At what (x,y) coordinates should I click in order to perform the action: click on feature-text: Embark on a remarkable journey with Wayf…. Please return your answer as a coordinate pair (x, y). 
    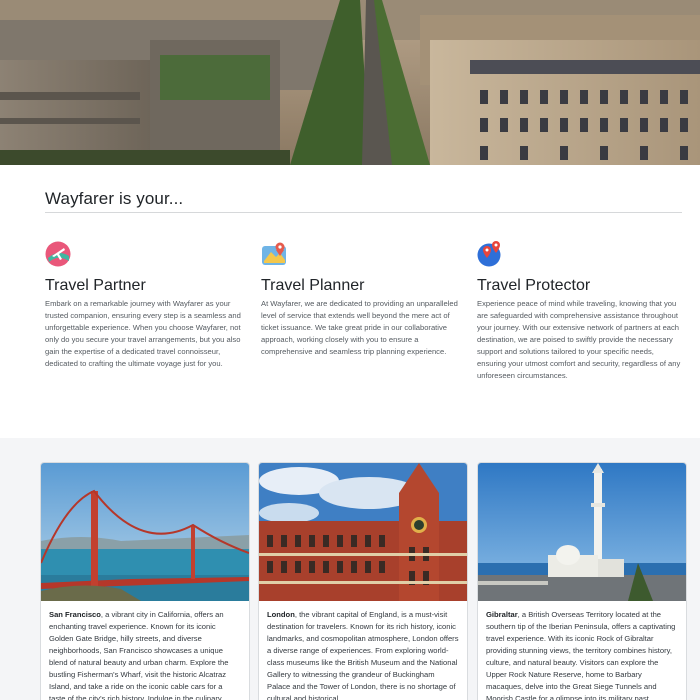
    Looking at the image, I should click on (143, 333).